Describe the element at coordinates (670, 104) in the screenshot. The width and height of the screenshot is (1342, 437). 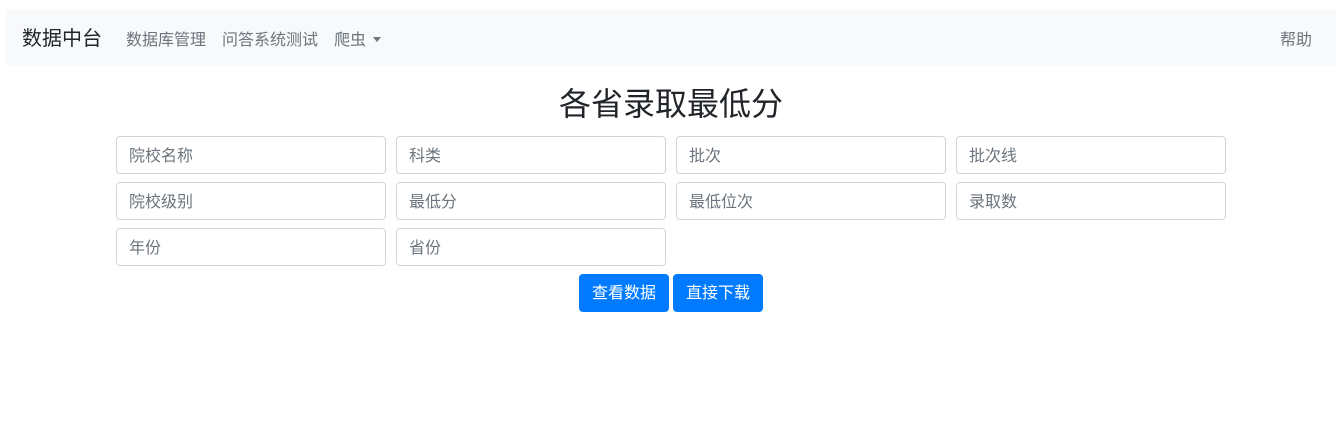
I see `page-title: 各省录取最低分` at that location.